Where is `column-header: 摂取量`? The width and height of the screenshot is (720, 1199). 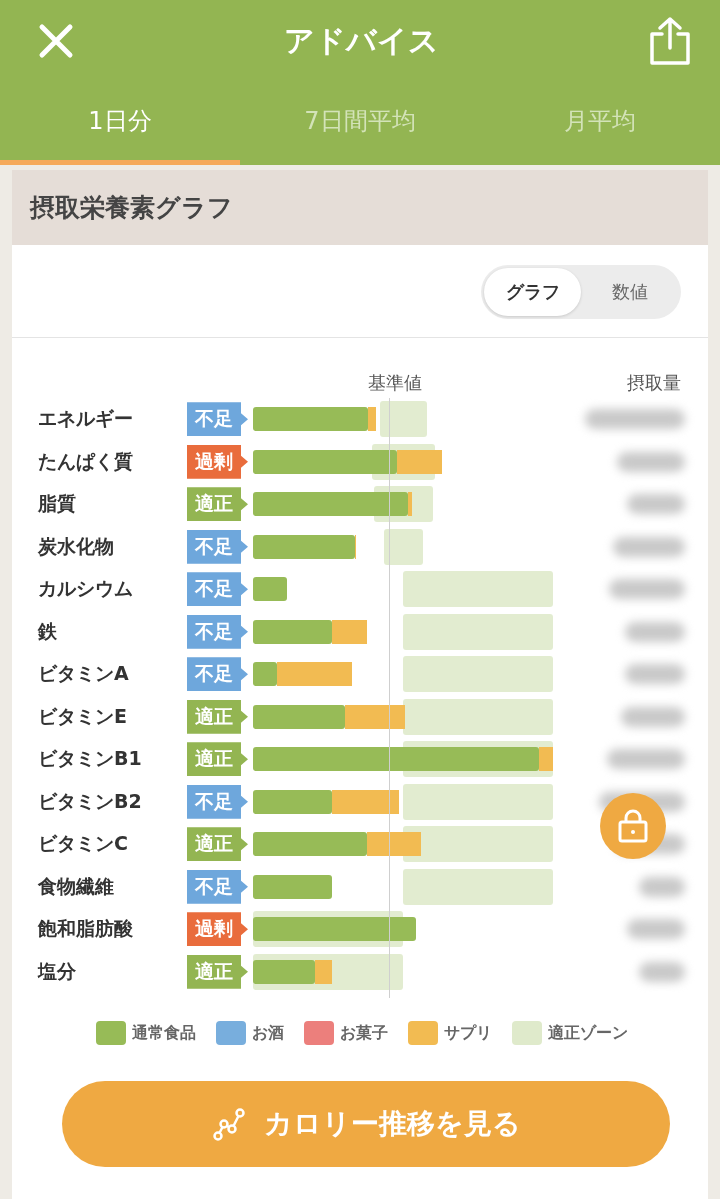
column-header: 摂取量 is located at coordinates (654, 383).